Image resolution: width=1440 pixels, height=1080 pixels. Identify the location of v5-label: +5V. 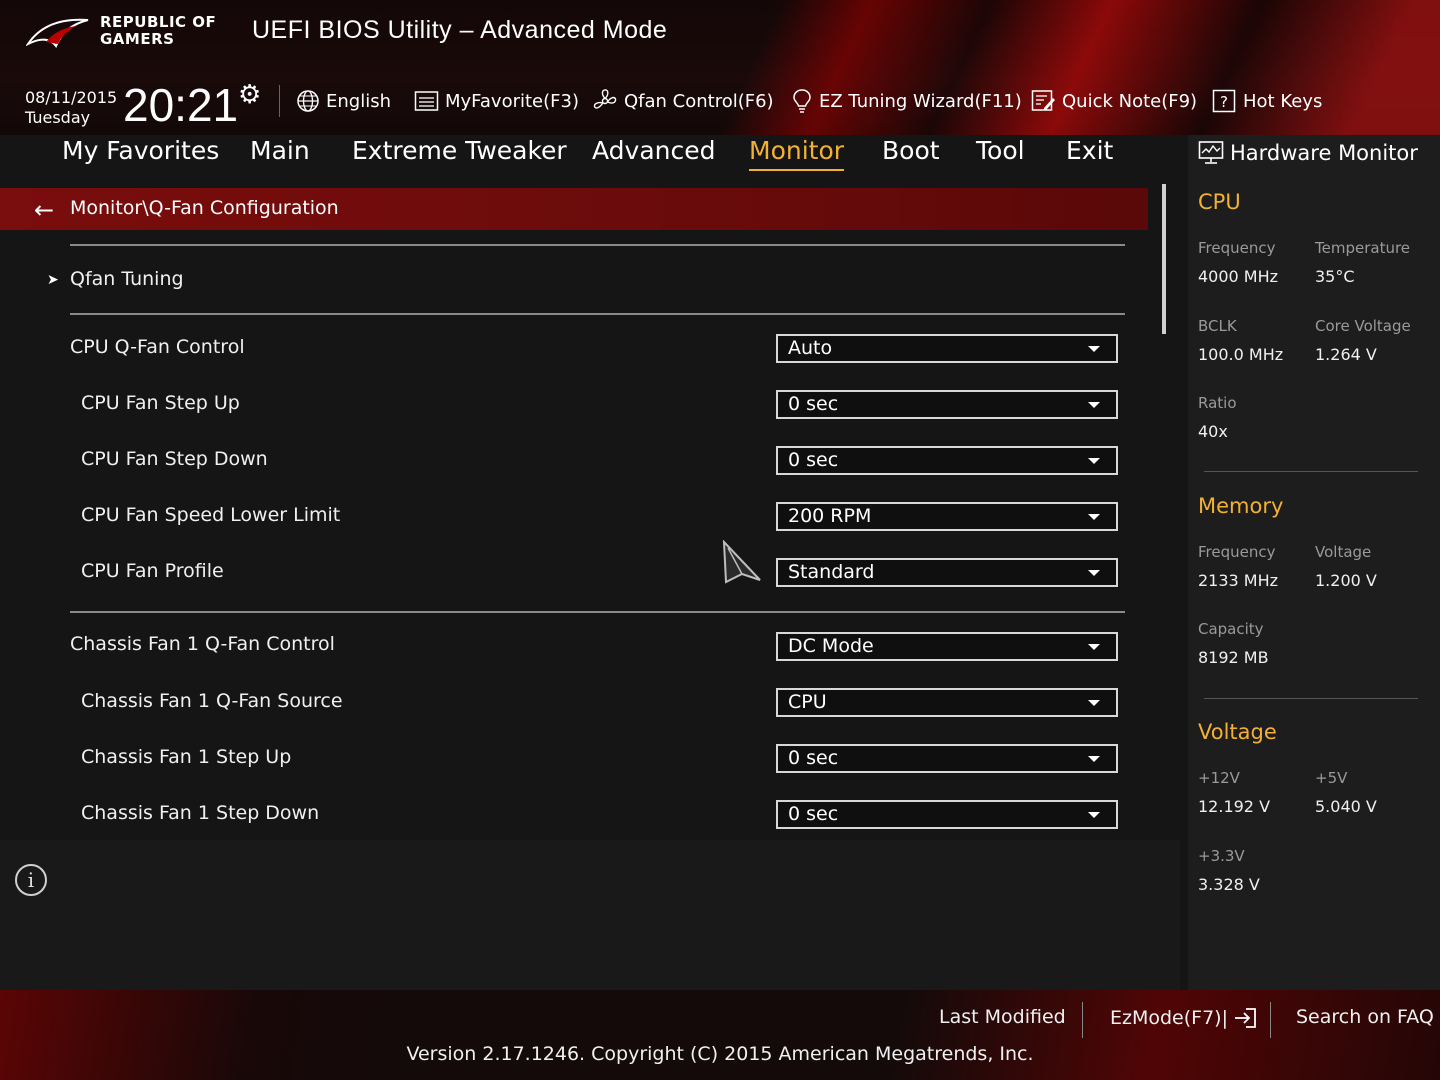
(1331, 778).